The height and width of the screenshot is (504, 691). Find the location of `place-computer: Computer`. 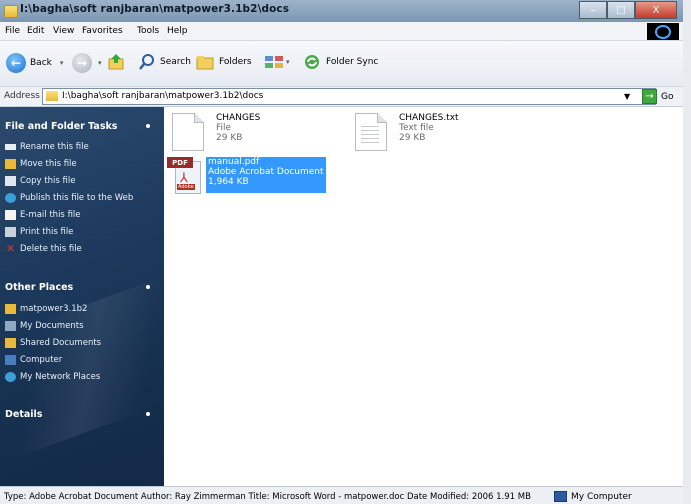

place-computer: Computer is located at coordinates (33, 360).